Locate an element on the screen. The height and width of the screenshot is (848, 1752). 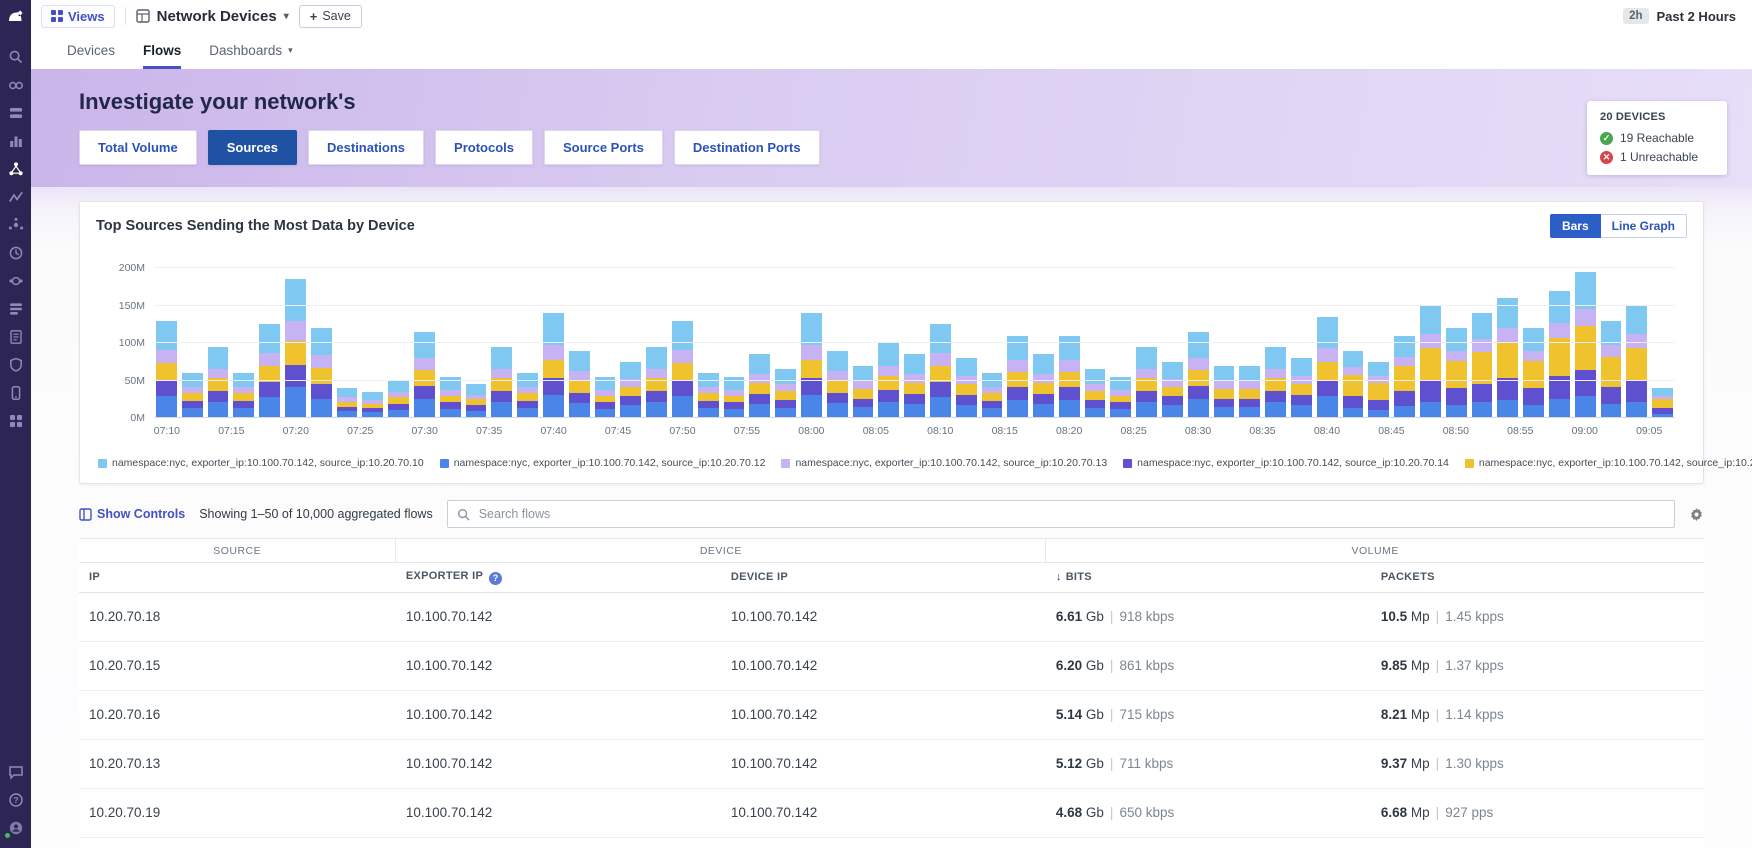
bar-08:36 is located at coordinates (1276, 382).